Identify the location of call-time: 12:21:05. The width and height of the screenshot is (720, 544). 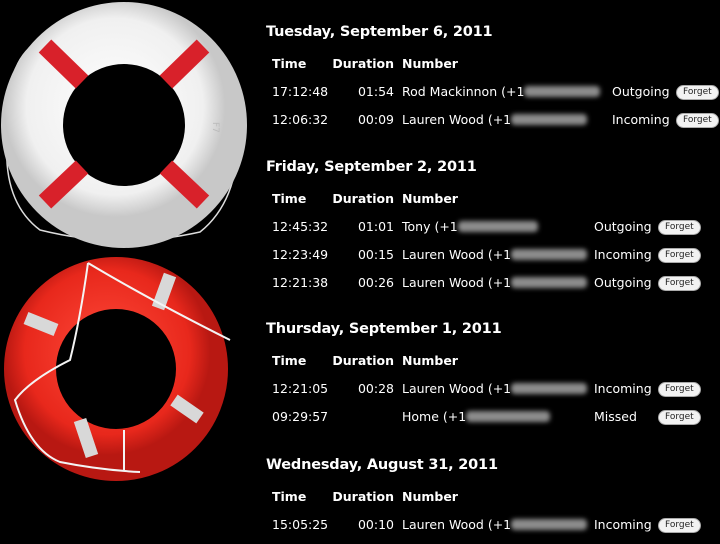
(300, 388).